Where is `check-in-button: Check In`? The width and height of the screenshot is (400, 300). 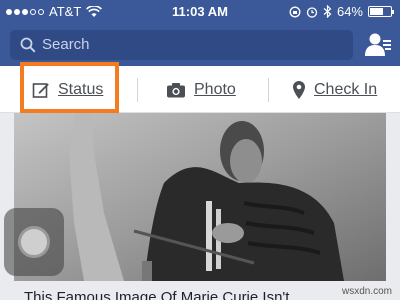
check-in-button: Check In is located at coordinates (334, 90).